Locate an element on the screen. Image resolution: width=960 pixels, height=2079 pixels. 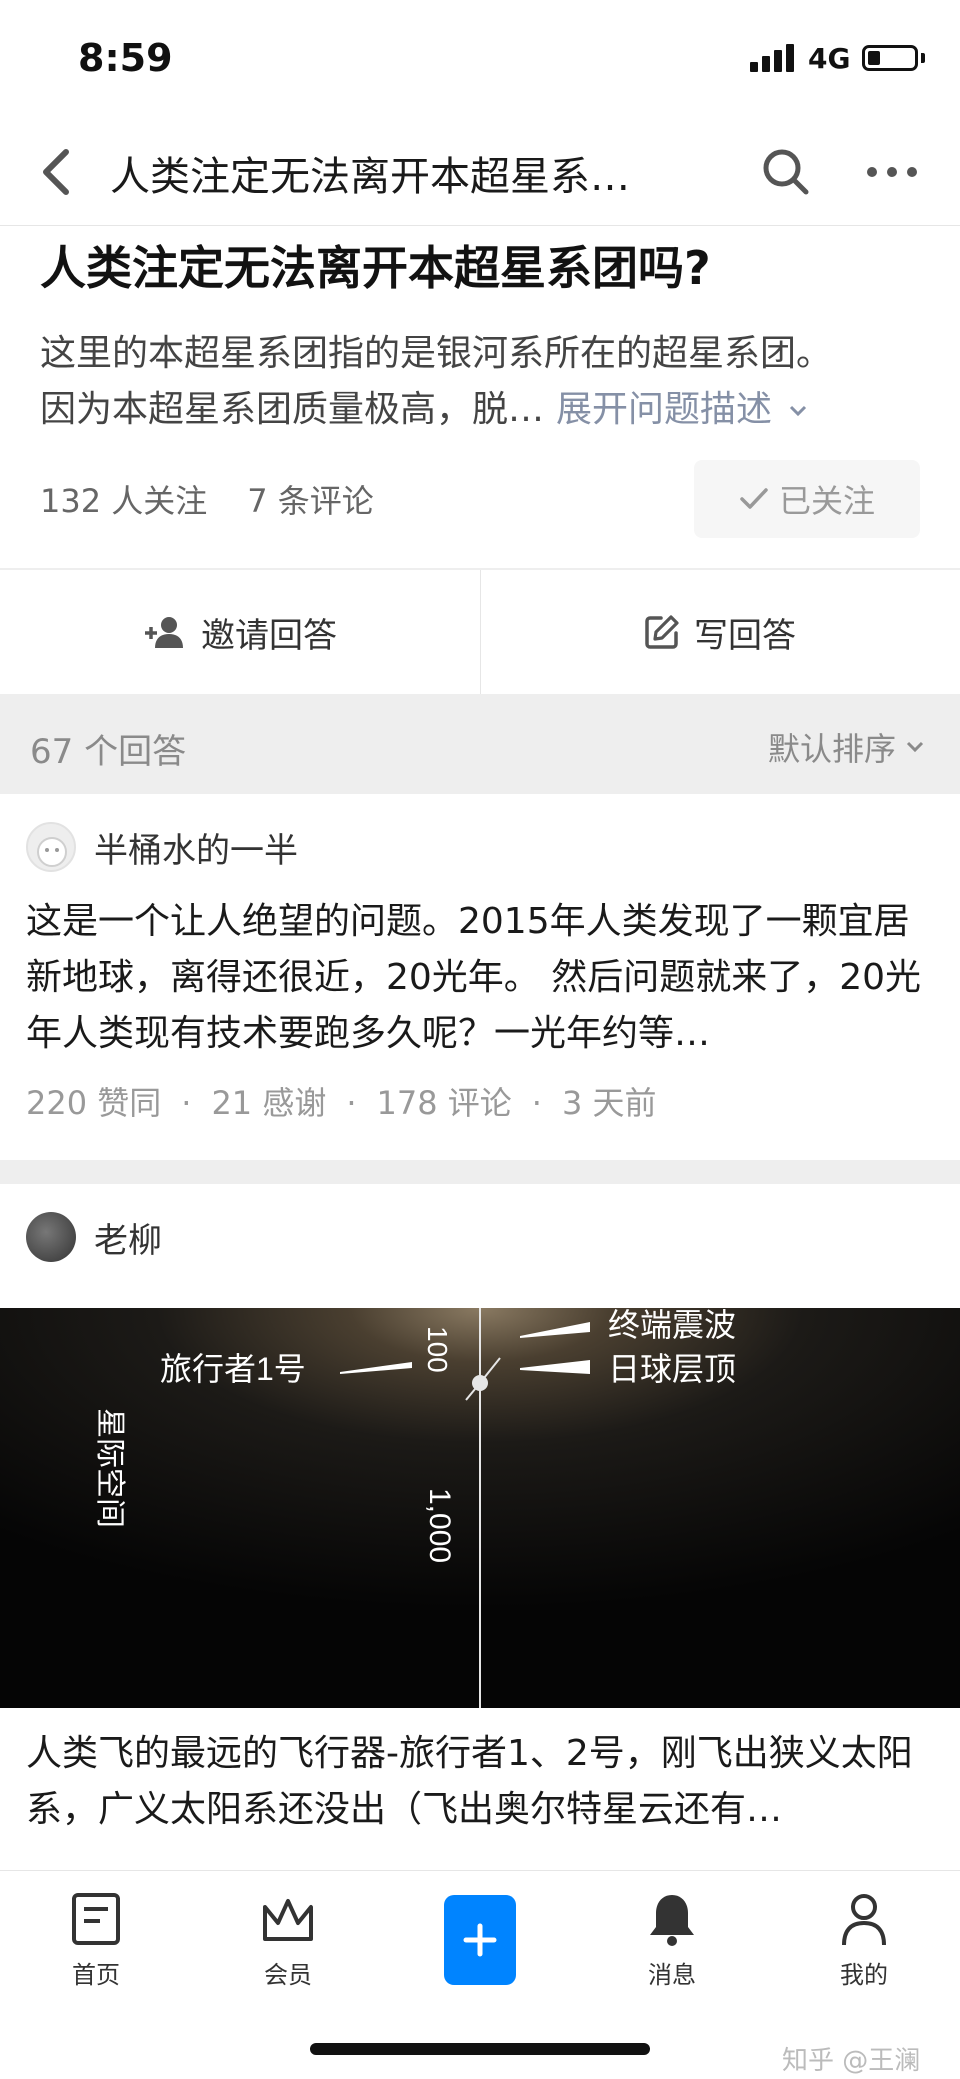
signal-icon is located at coordinates (772, 58).